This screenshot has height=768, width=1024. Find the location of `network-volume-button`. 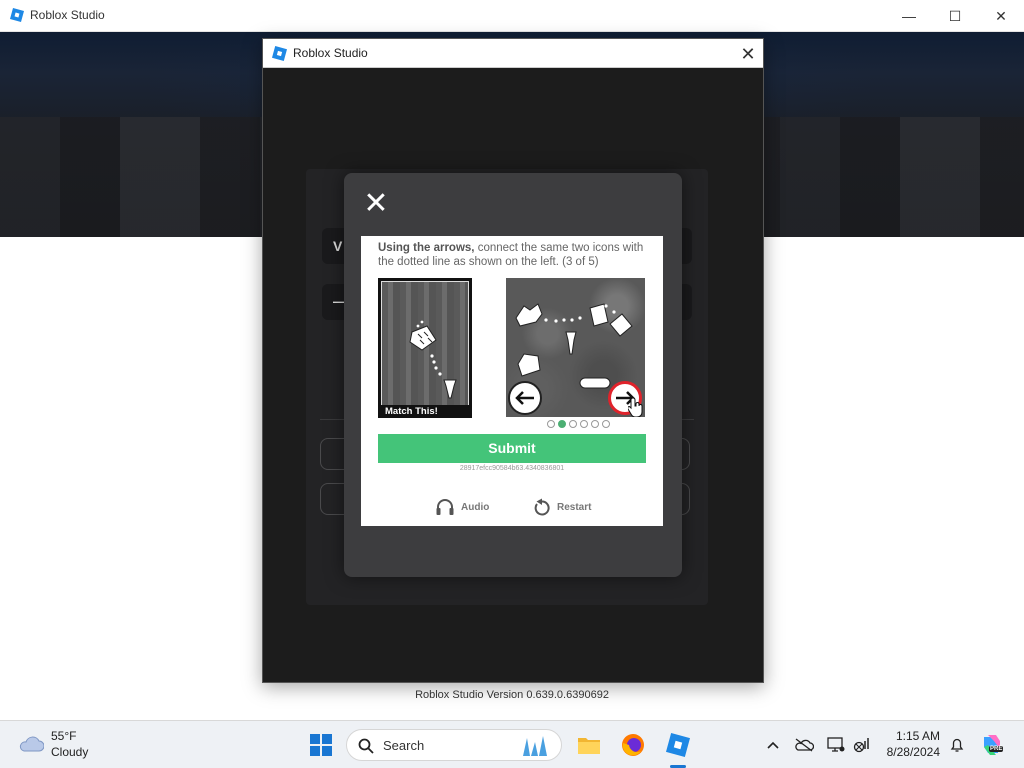

network-volume-button is located at coordinates (862, 745).